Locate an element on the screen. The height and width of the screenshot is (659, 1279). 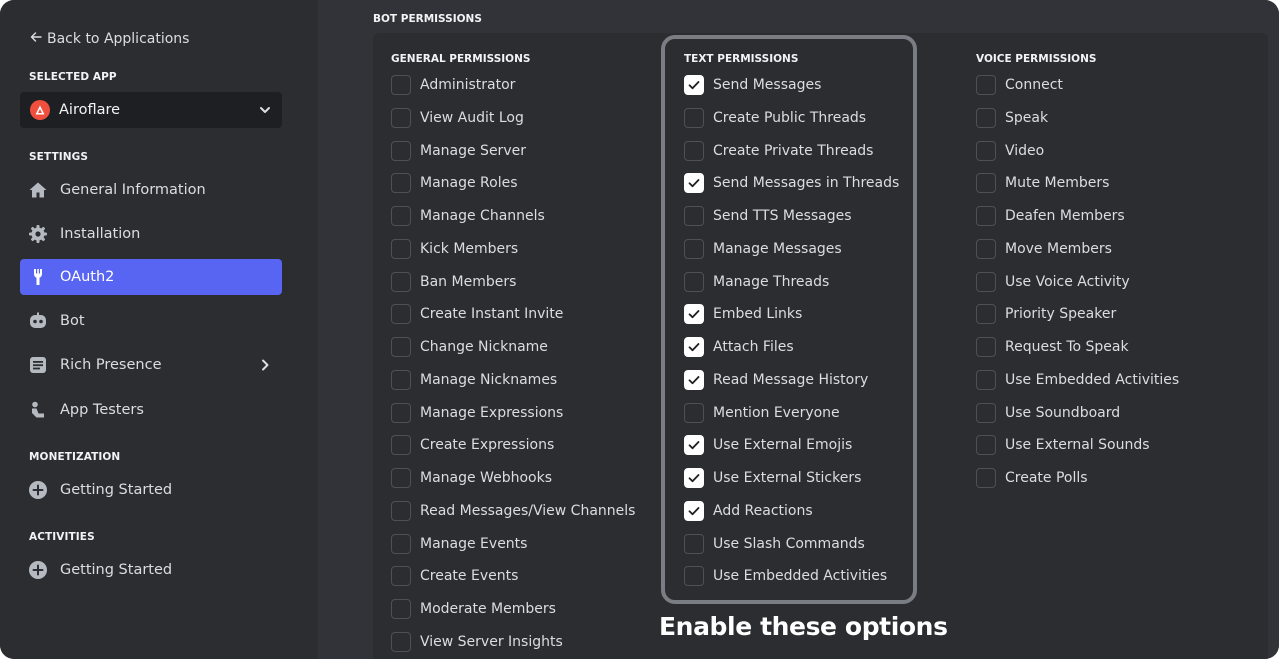
permission-checkbox-row: Connect is located at coordinates (1019, 85).